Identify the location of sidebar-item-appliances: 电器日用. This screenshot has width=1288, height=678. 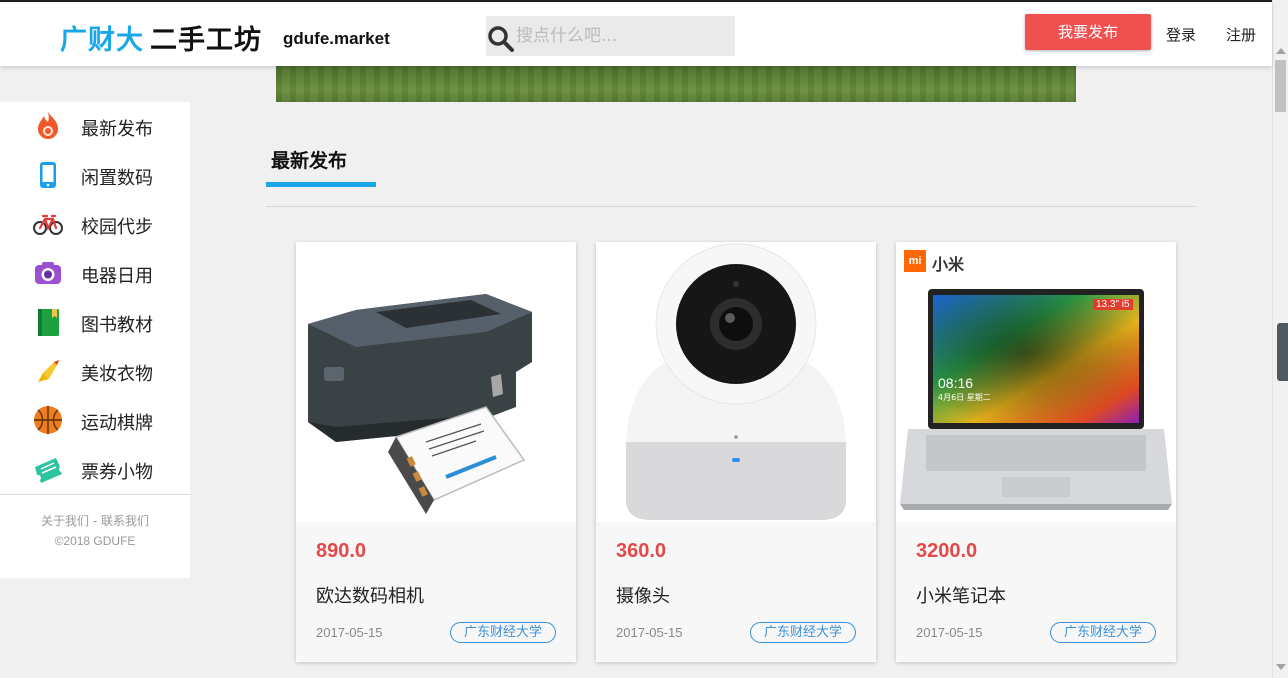
(95, 273).